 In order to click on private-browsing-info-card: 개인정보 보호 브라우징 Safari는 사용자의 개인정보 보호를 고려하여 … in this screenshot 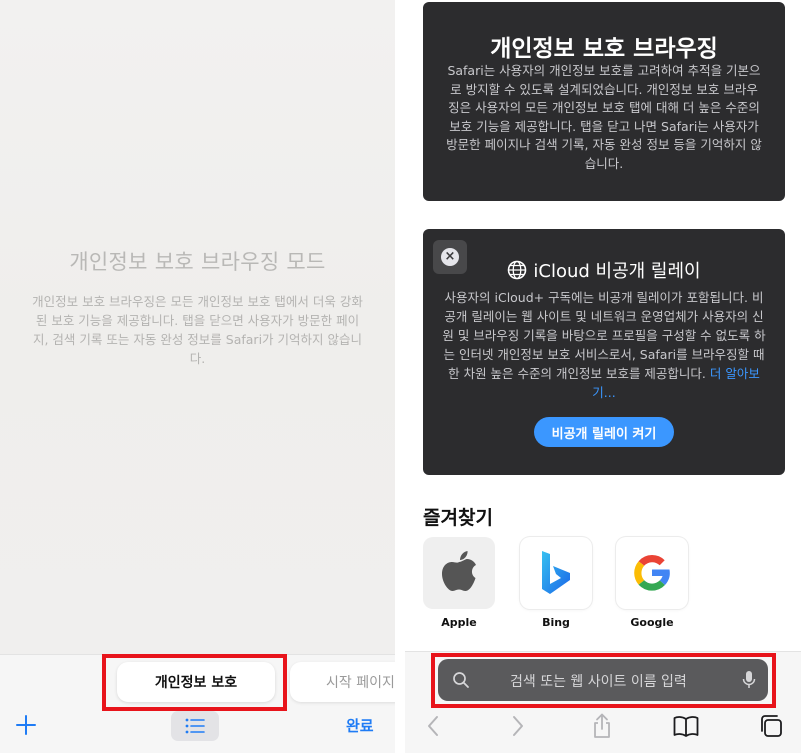, I will do `click(604, 101)`.